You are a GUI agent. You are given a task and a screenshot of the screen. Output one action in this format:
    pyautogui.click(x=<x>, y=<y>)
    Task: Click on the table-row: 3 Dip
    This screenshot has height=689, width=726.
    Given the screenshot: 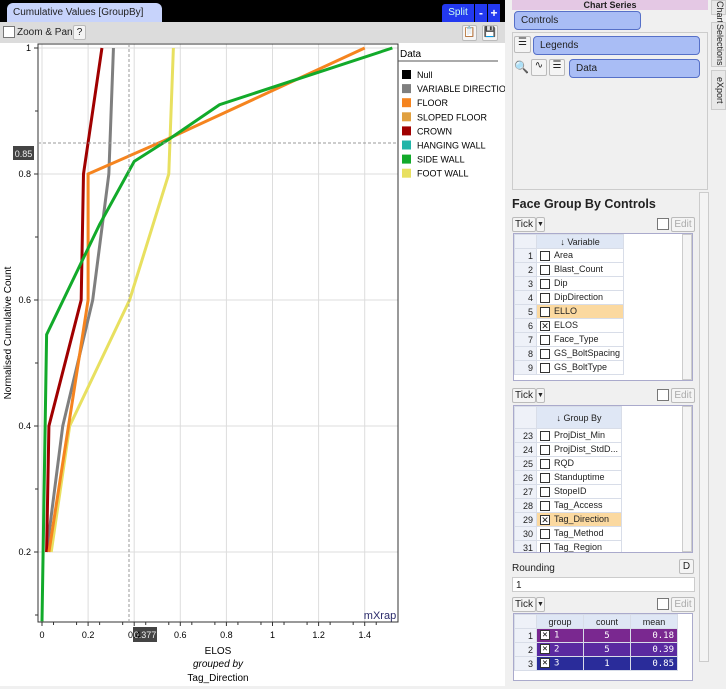 What is the action you would take?
    pyautogui.click(x=569, y=283)
    